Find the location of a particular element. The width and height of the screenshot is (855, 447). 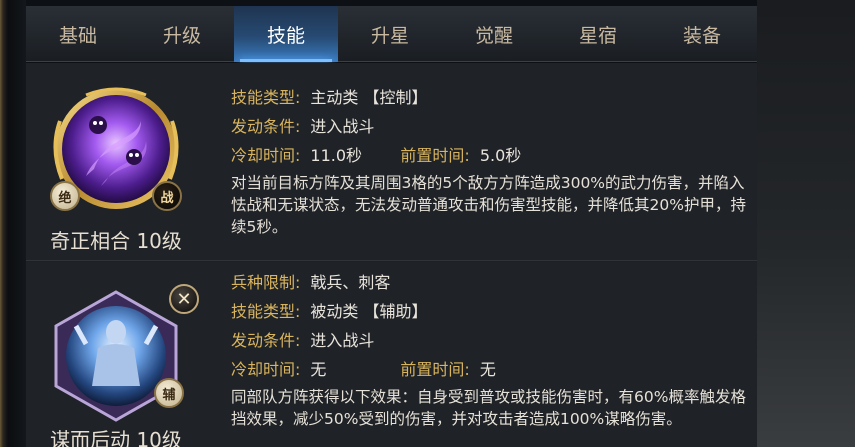

tab-skills: 技能 is located at coordinates (286, 34).